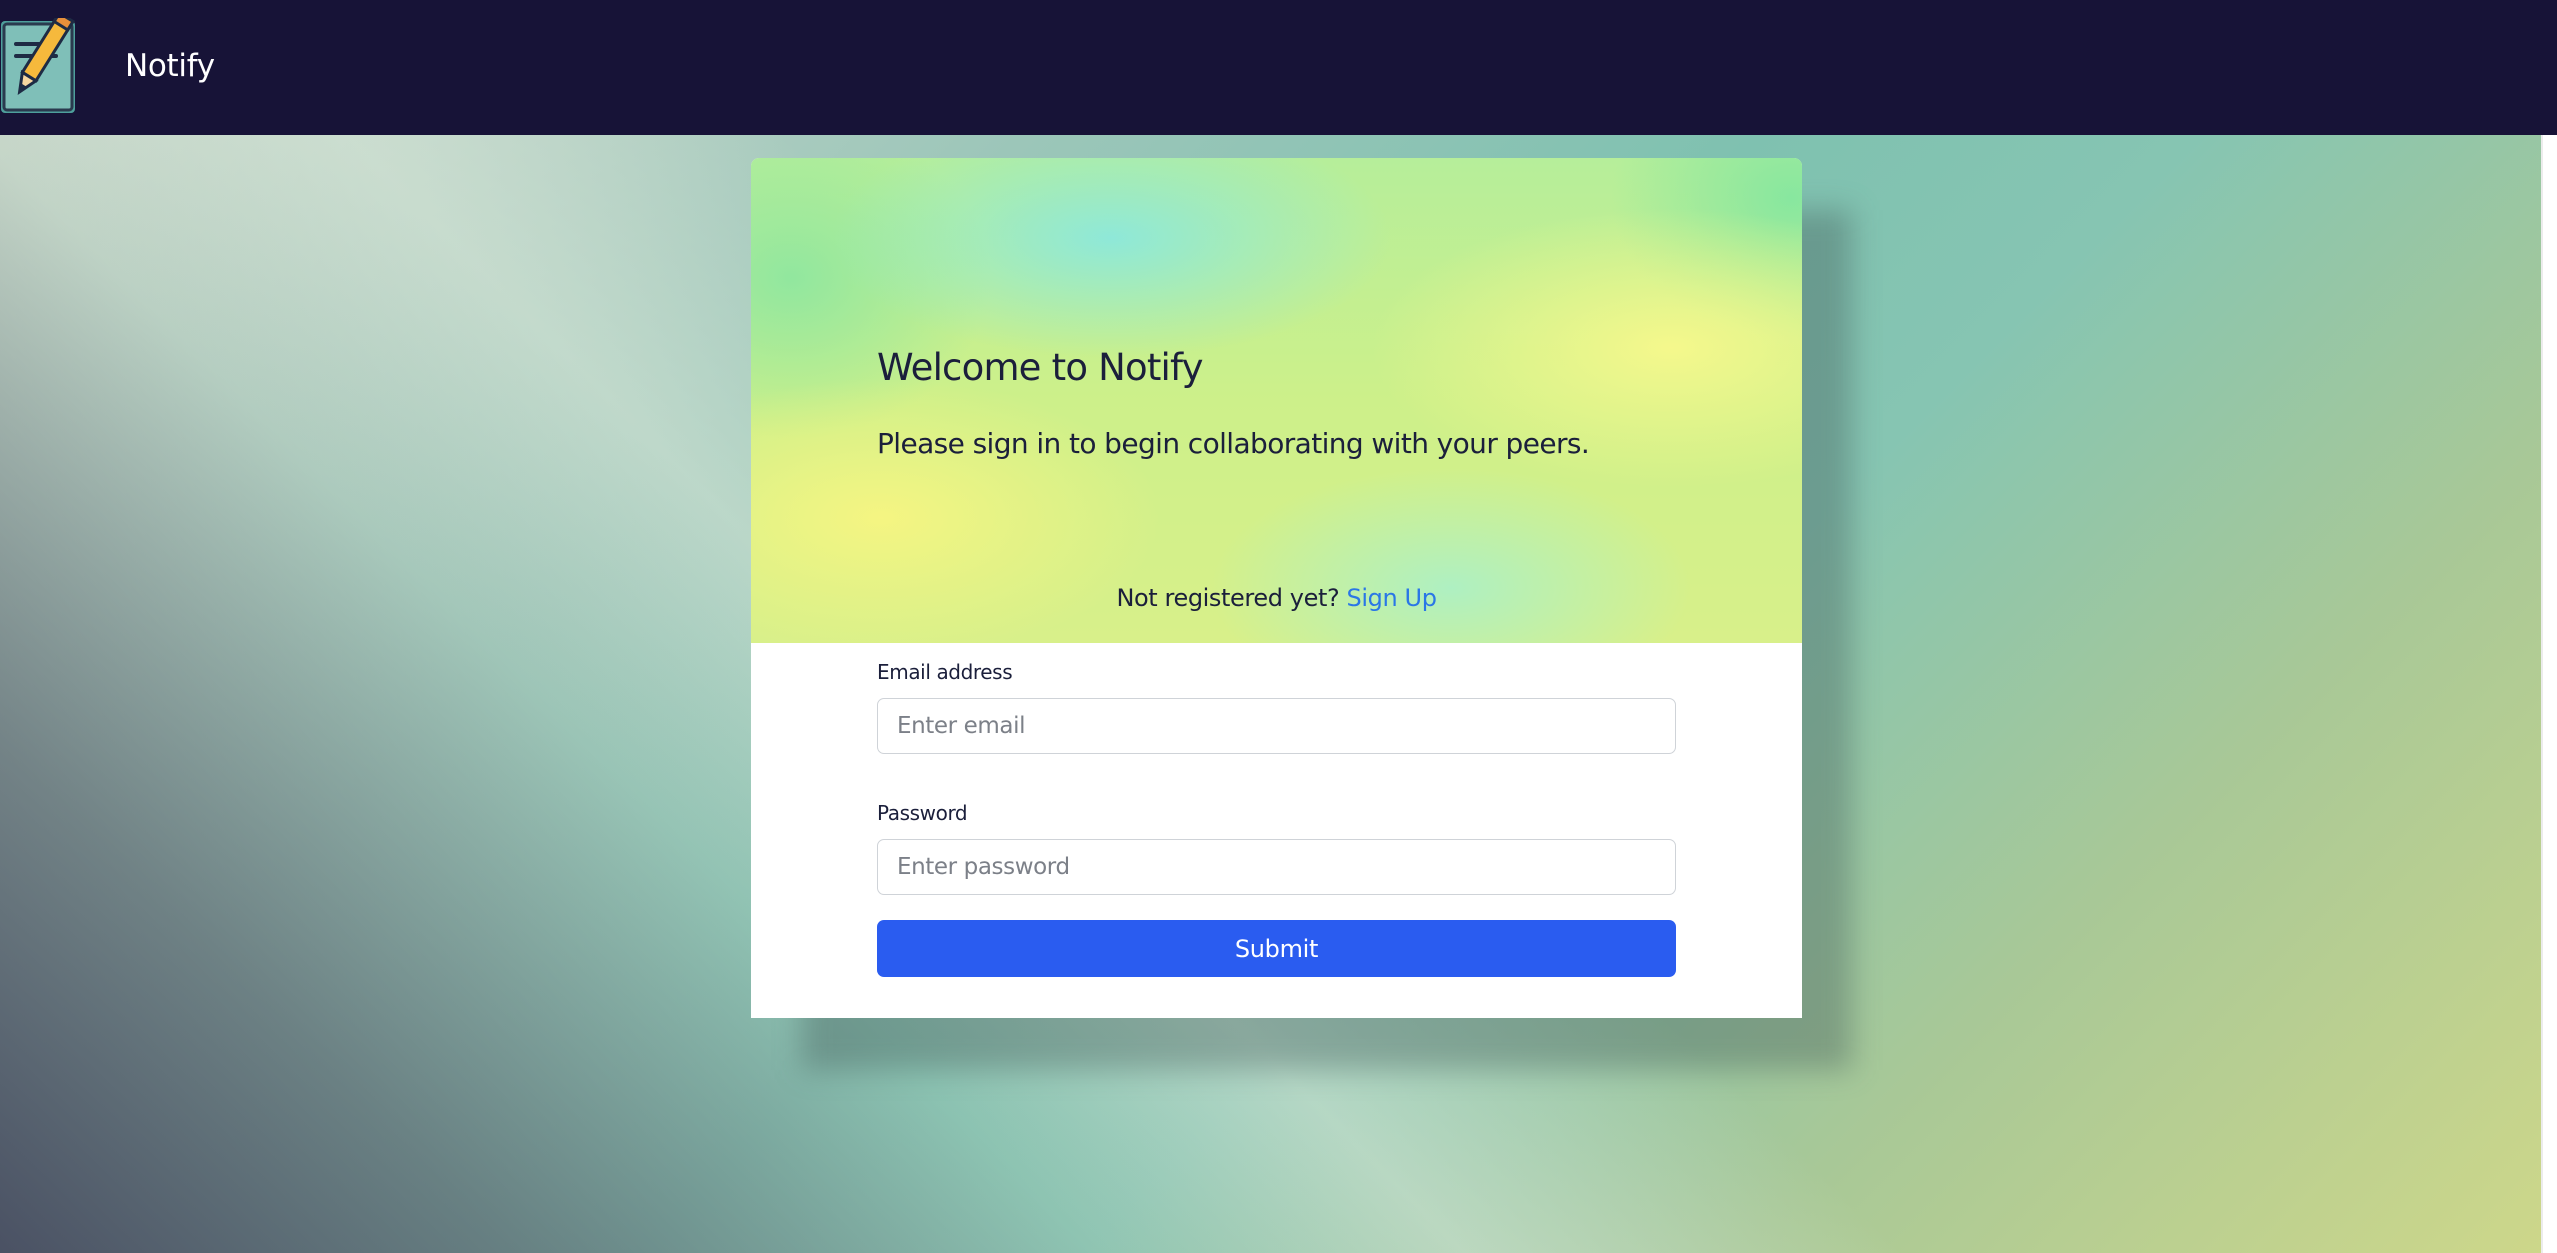 This screenshot has width=2557, height=1253. I want to click on scrollbar-track, so click(2550, 694).